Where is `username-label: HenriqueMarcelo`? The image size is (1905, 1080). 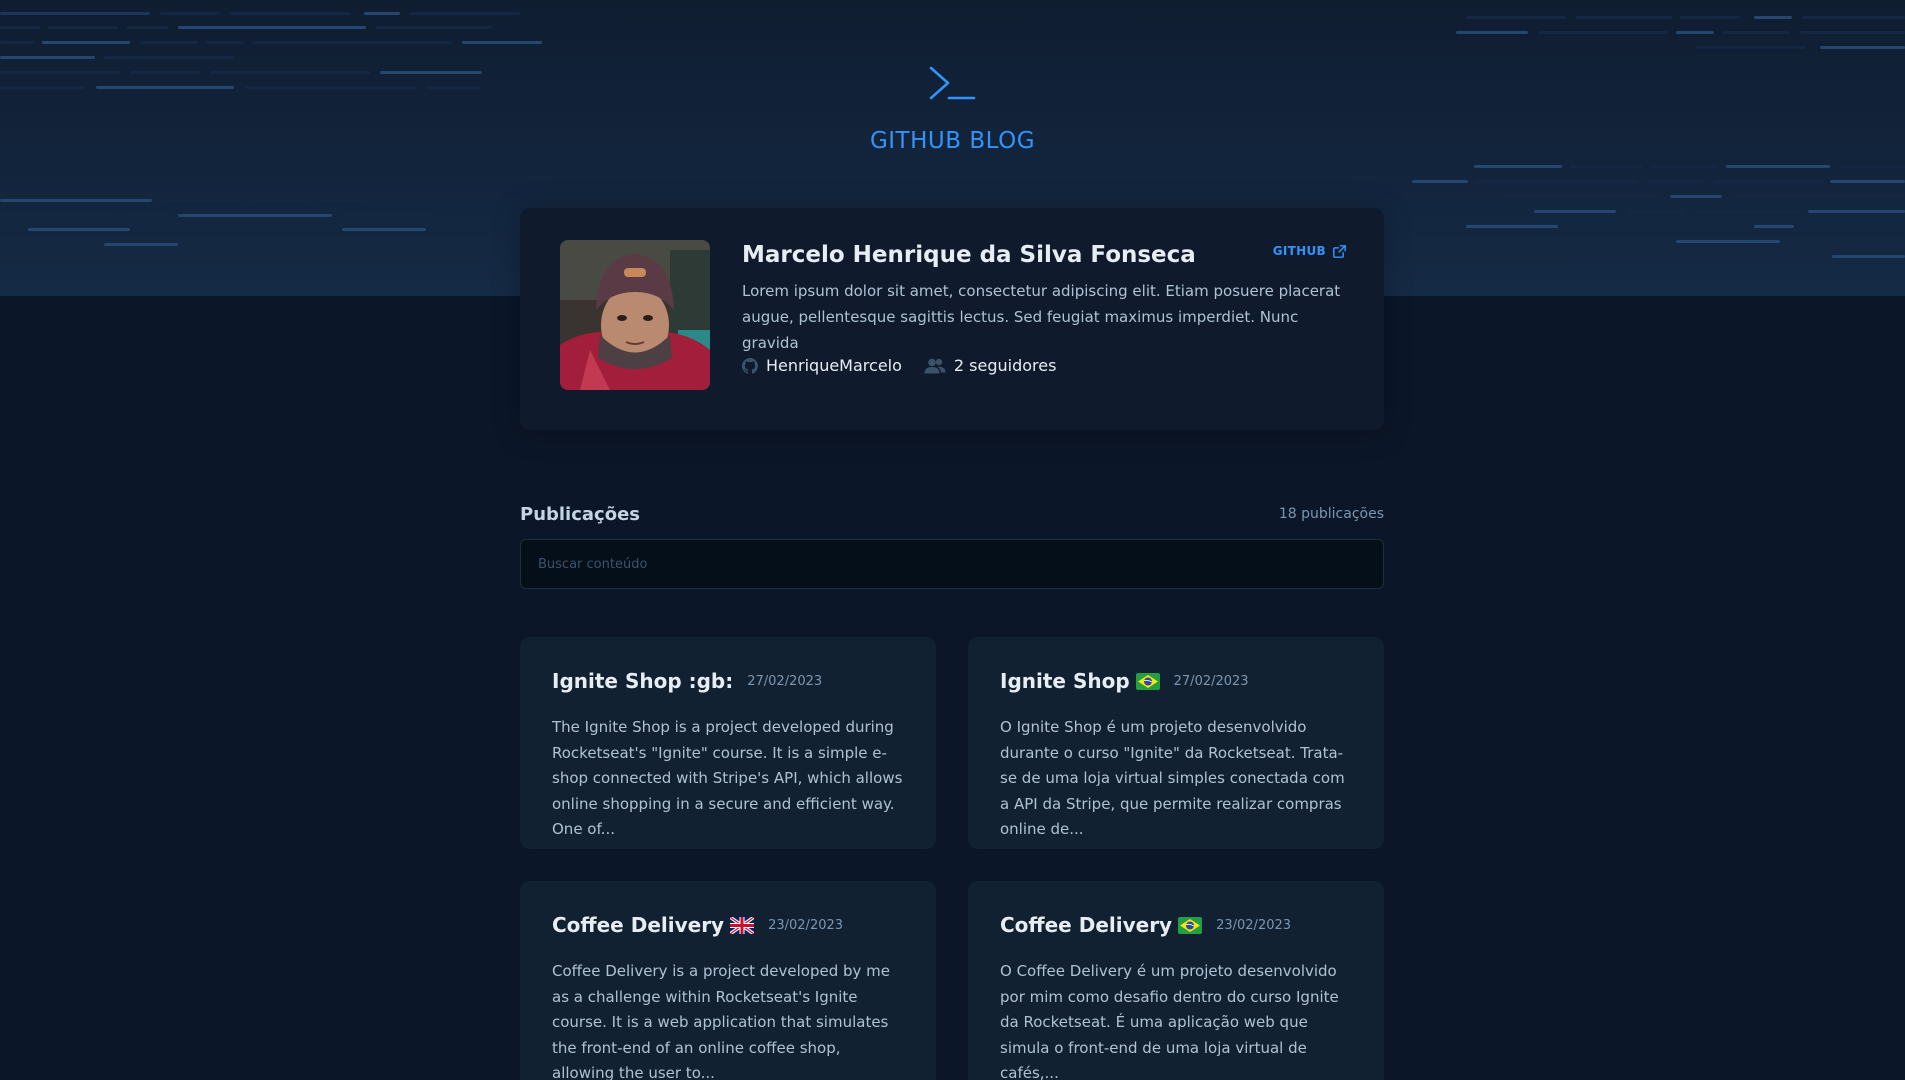 username-label: HenriqueMarcelo is located at coordinates (834, 365).